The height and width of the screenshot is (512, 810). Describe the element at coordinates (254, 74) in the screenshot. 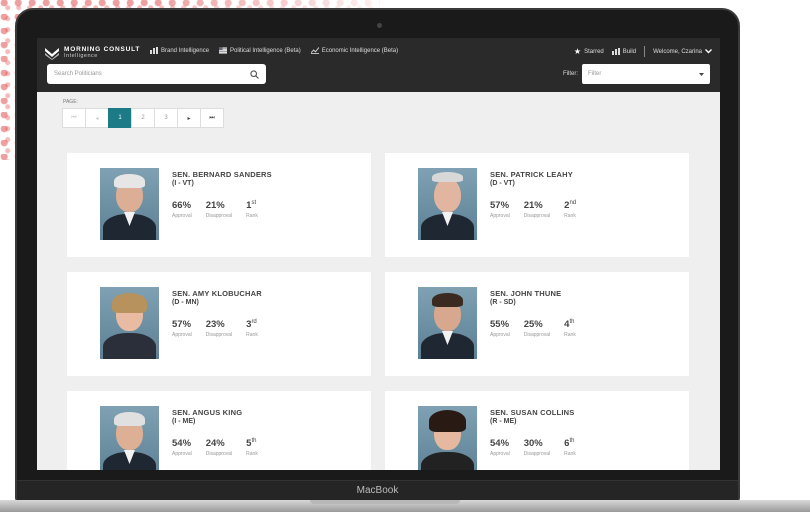

I see `search-icon` at that location.